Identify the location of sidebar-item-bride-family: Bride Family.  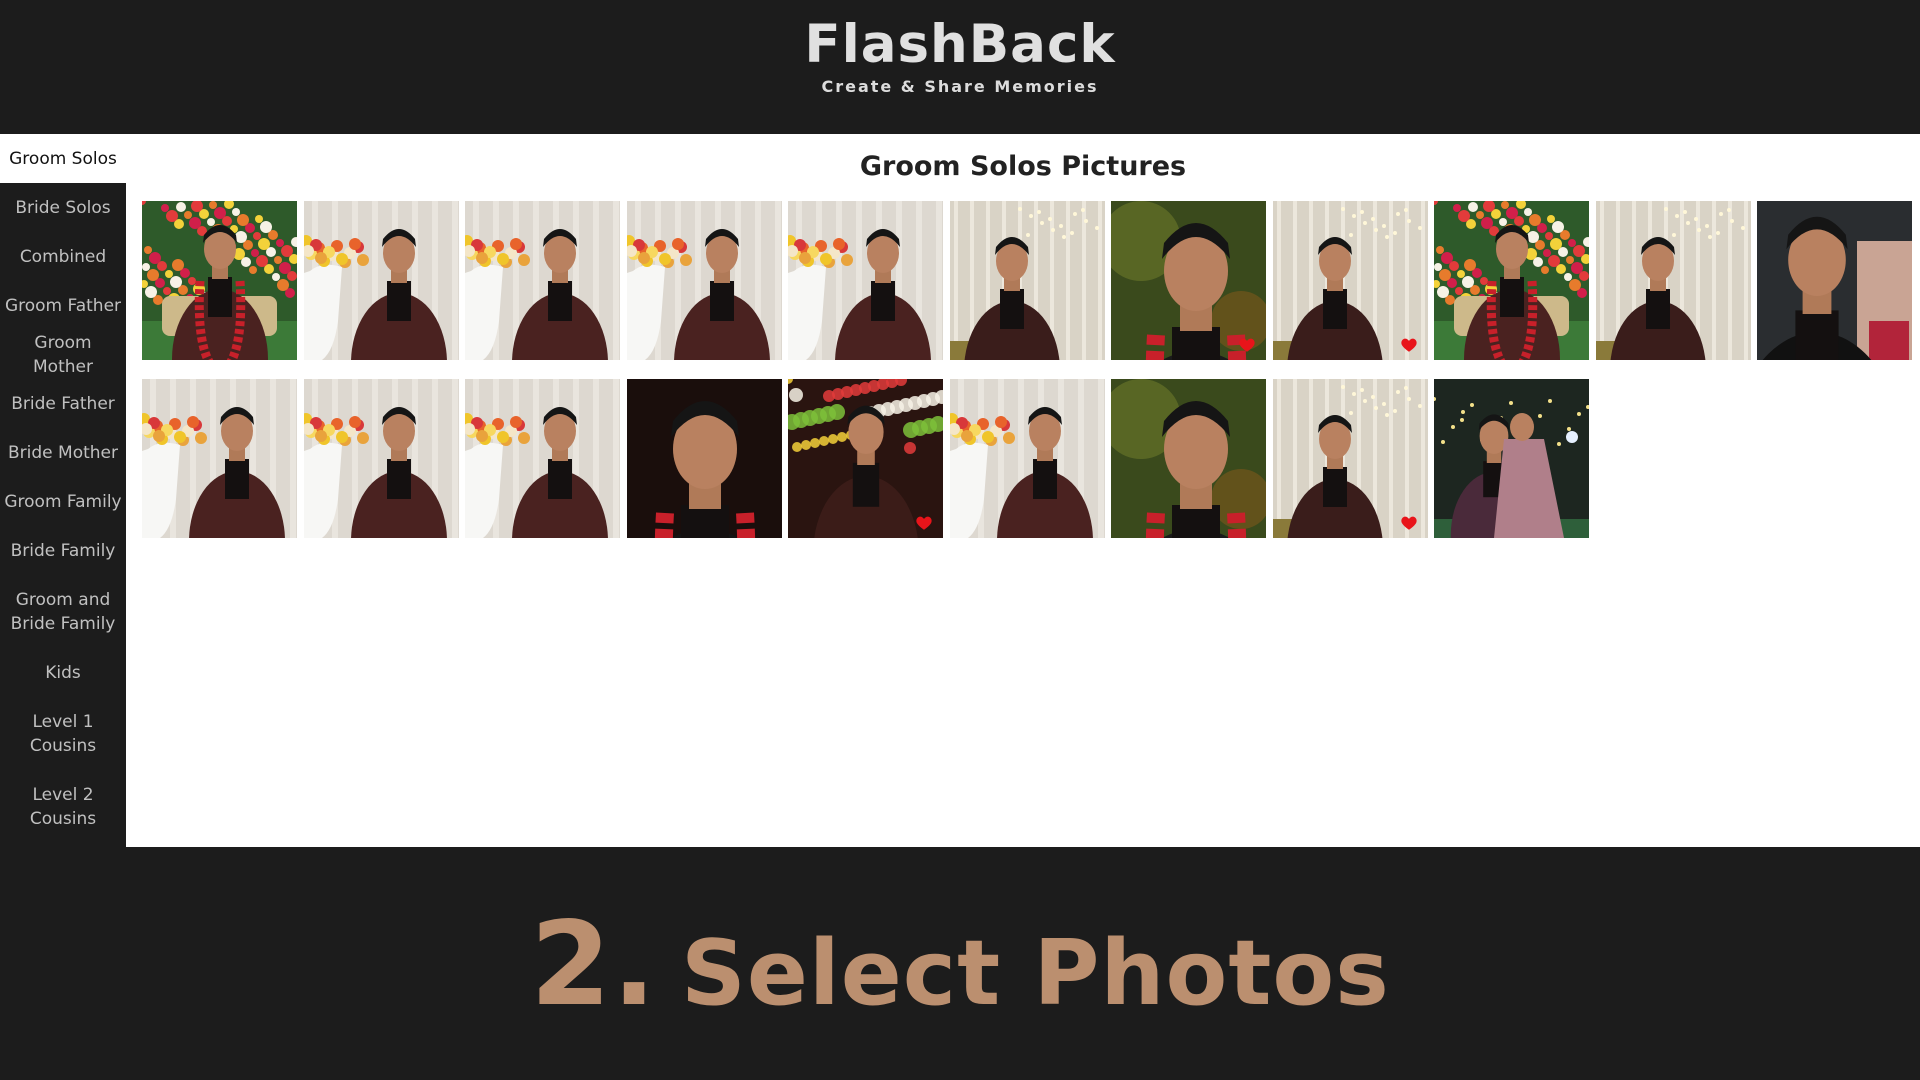
(63, 550).